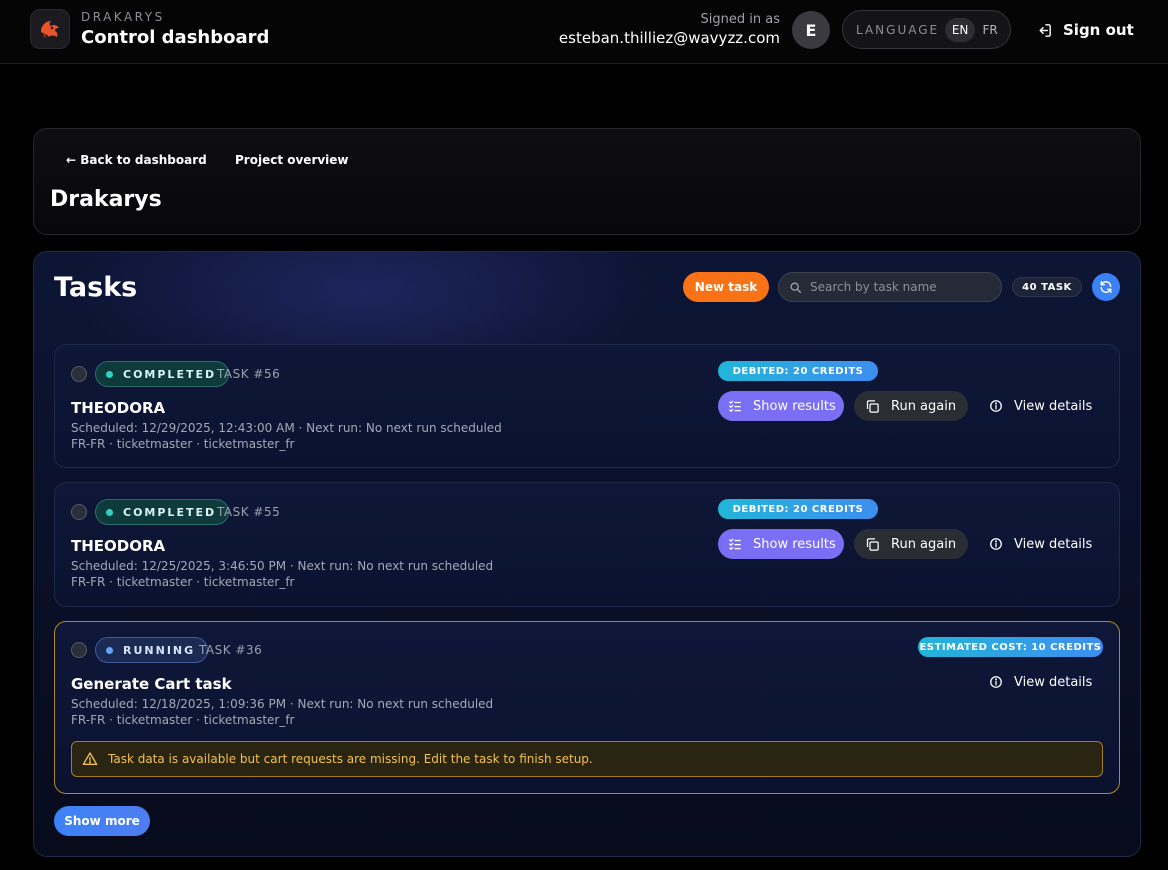  I want to click on warning-icon, so click(90, 758).